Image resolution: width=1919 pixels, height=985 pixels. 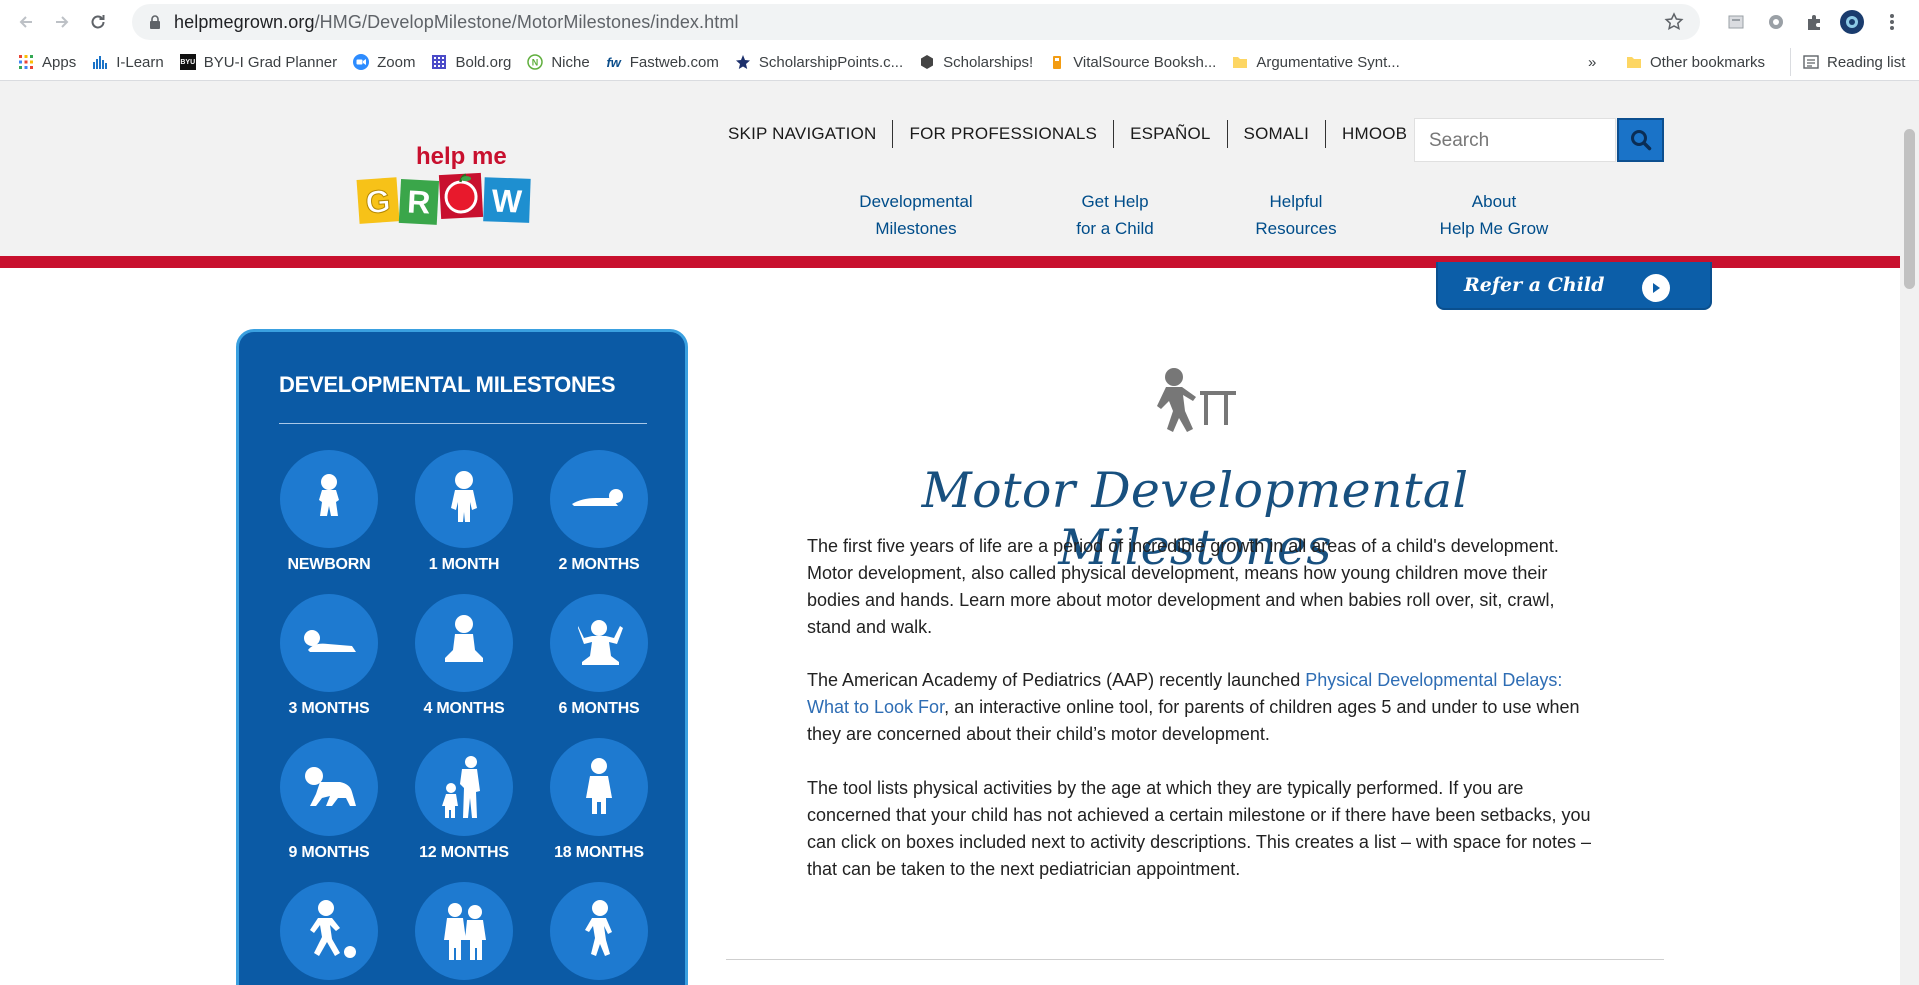 What do you see at coordinates (329, 643) in the screenshot?
I see `baby-tummy-icon` at bounding box center [329, 643].